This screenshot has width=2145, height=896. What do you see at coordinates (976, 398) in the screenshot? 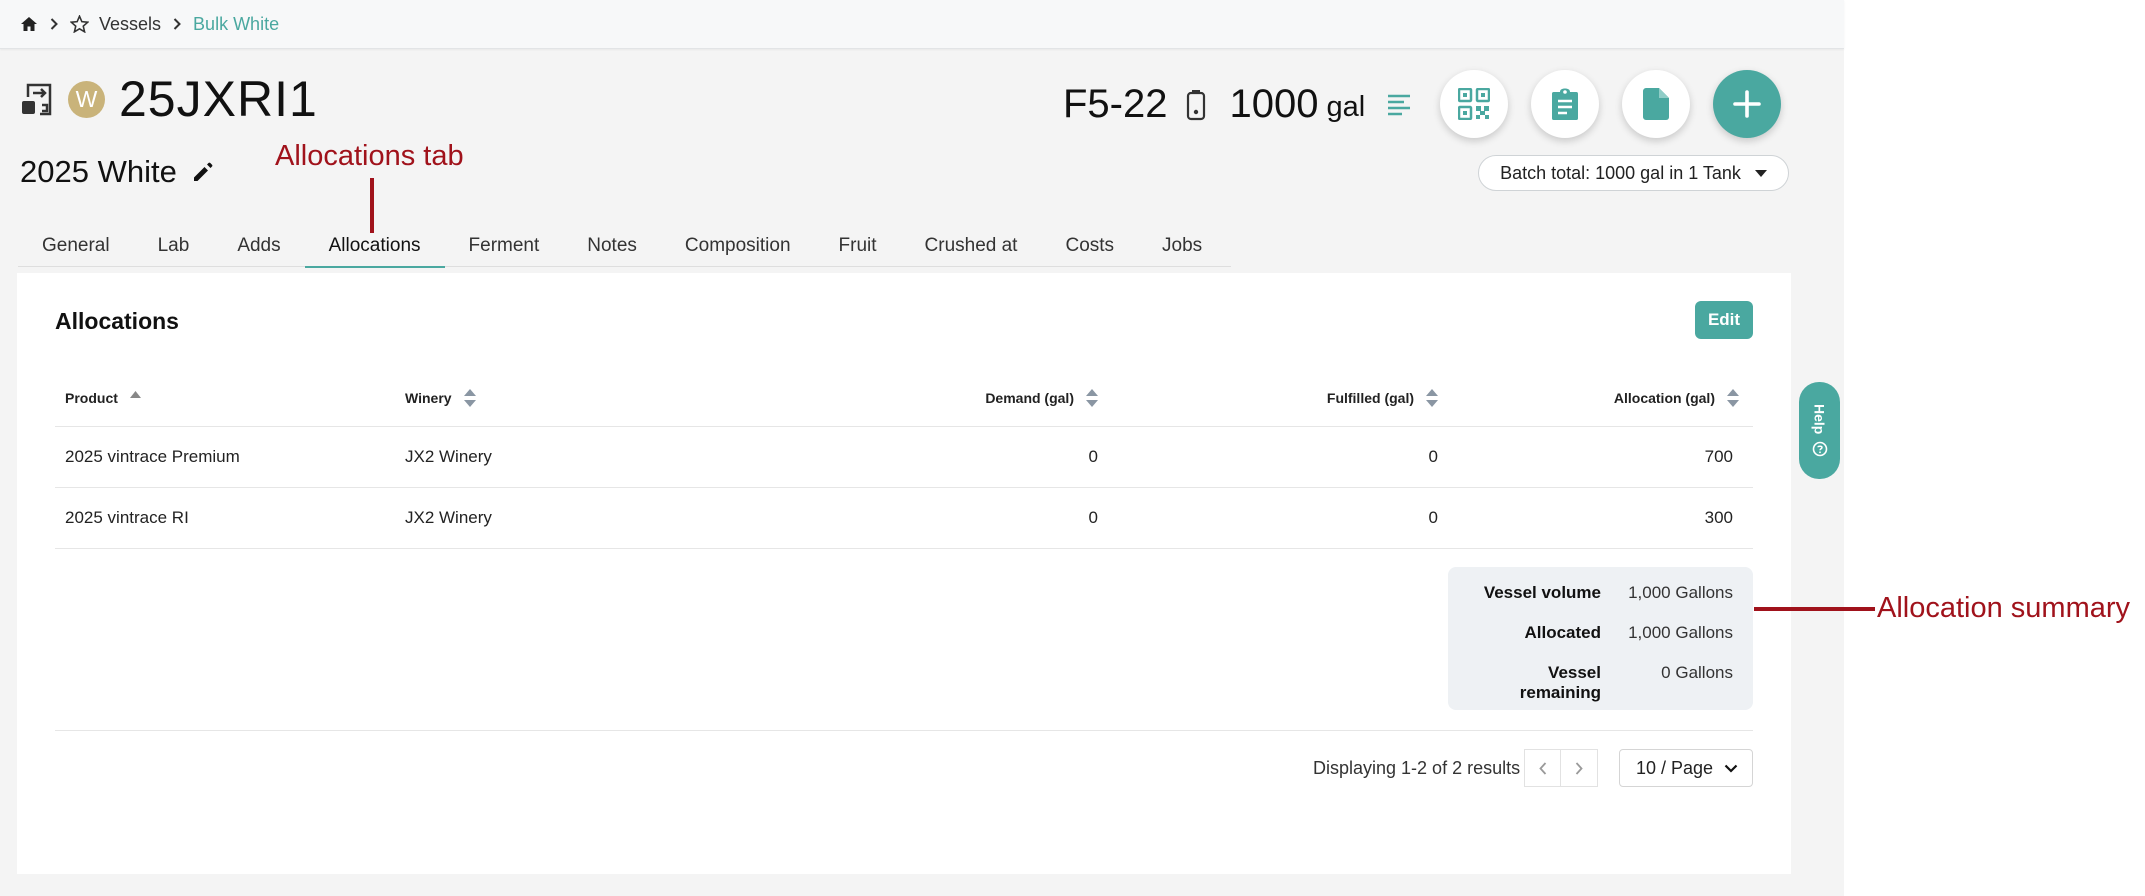
I see `col-demand: Demand (gal)` at bounding box center [976, 398].